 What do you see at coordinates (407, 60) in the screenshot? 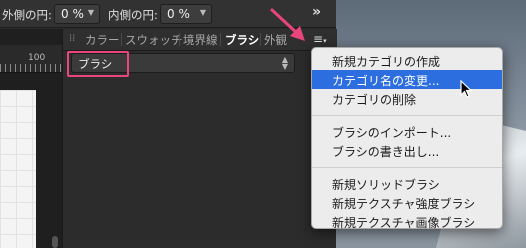
I see `menu-item-new-category: 新規カテゴリの作成` at bounding box center [407, 60].